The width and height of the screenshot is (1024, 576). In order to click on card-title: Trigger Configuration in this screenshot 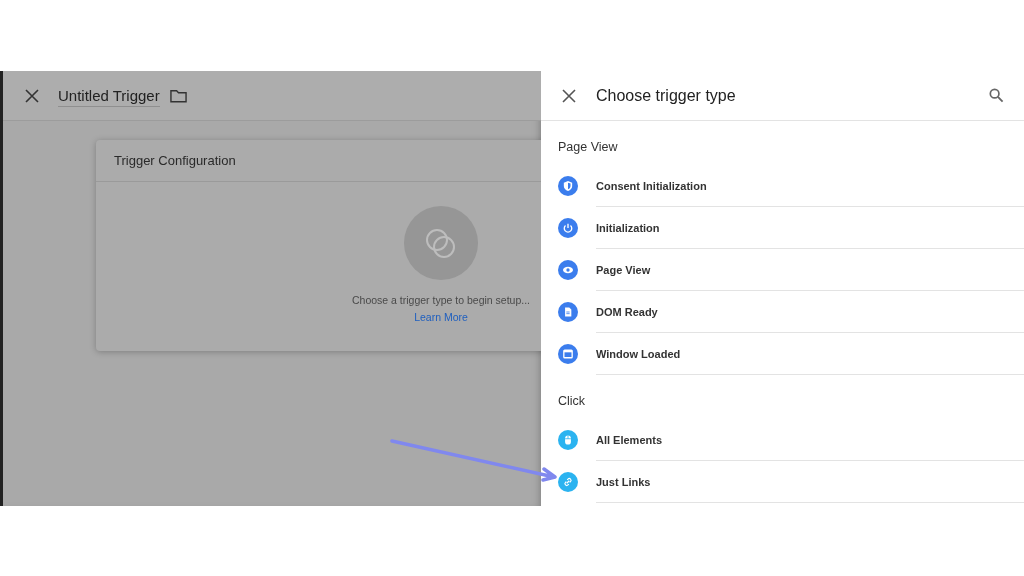, I will do `click(175, 160)`.